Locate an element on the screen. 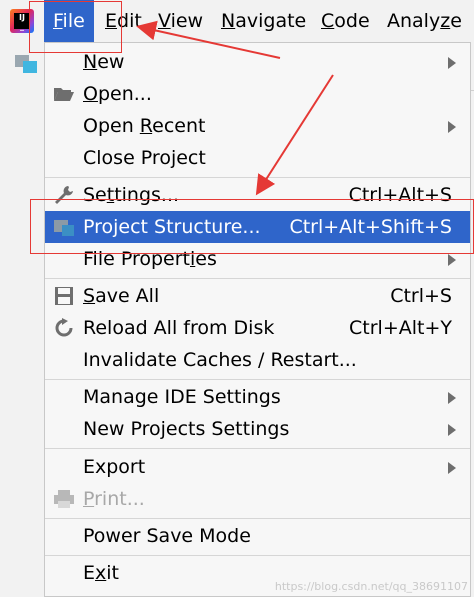 This screenshot has height=597, width=474. menu-item-label: Export is located at coordinates (114, 467).